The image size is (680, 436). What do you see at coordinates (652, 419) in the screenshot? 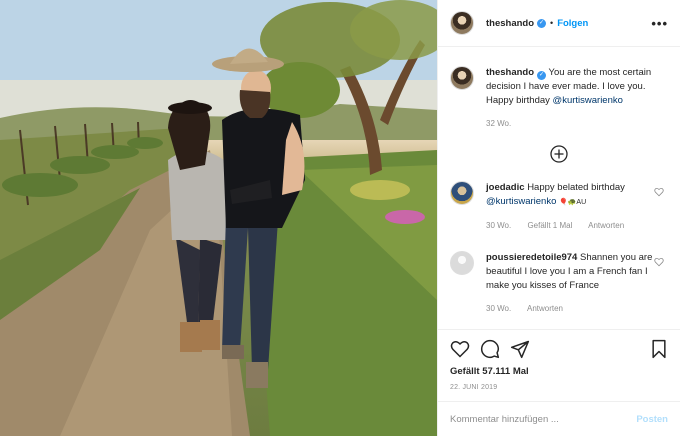
I see `post-comment-button: Posten` at bounding box center [652, 419].